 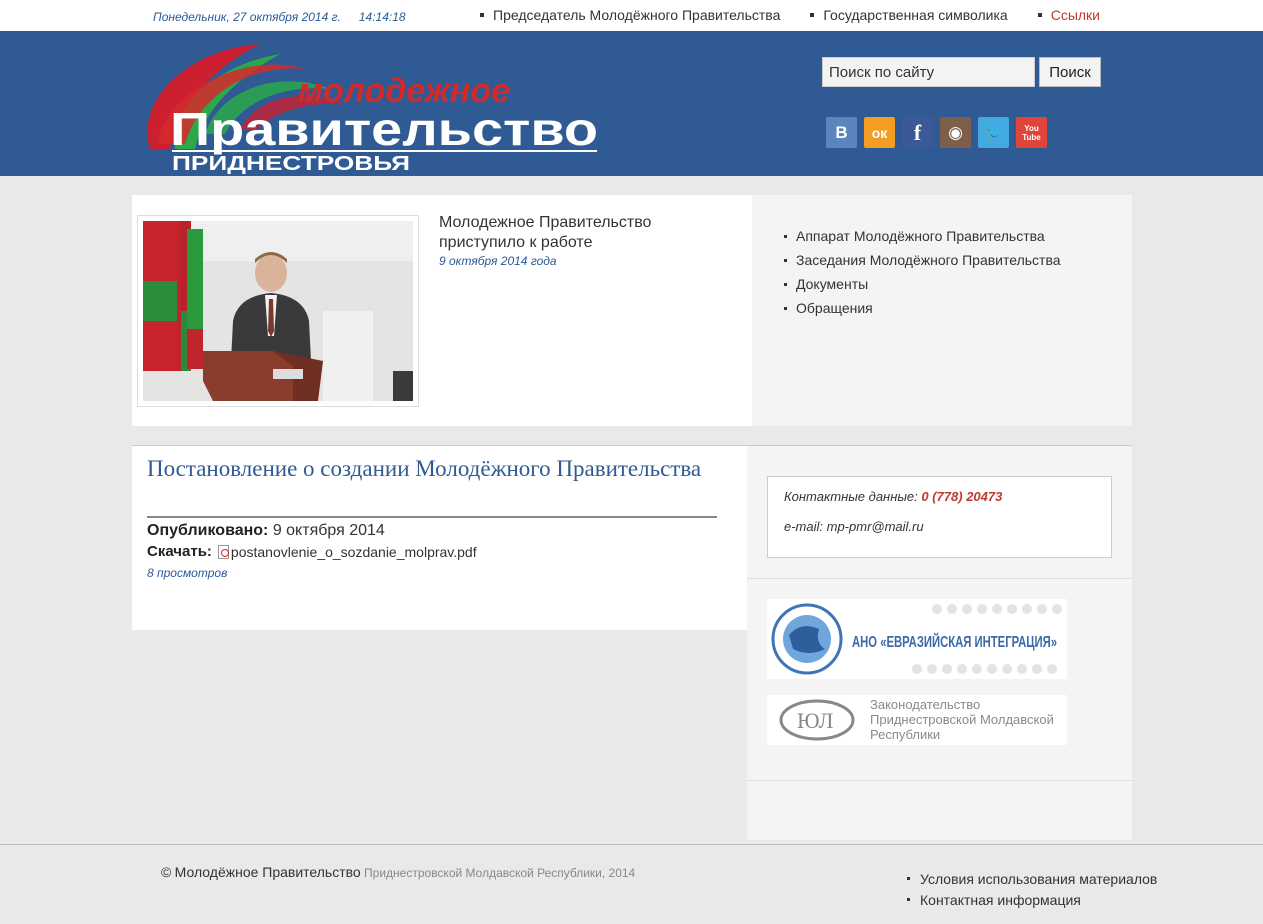 What do you see at coordinates (955, 132) in the screenshot?
I see `instagram-icon: ◉` at bounding box center [955, 132].